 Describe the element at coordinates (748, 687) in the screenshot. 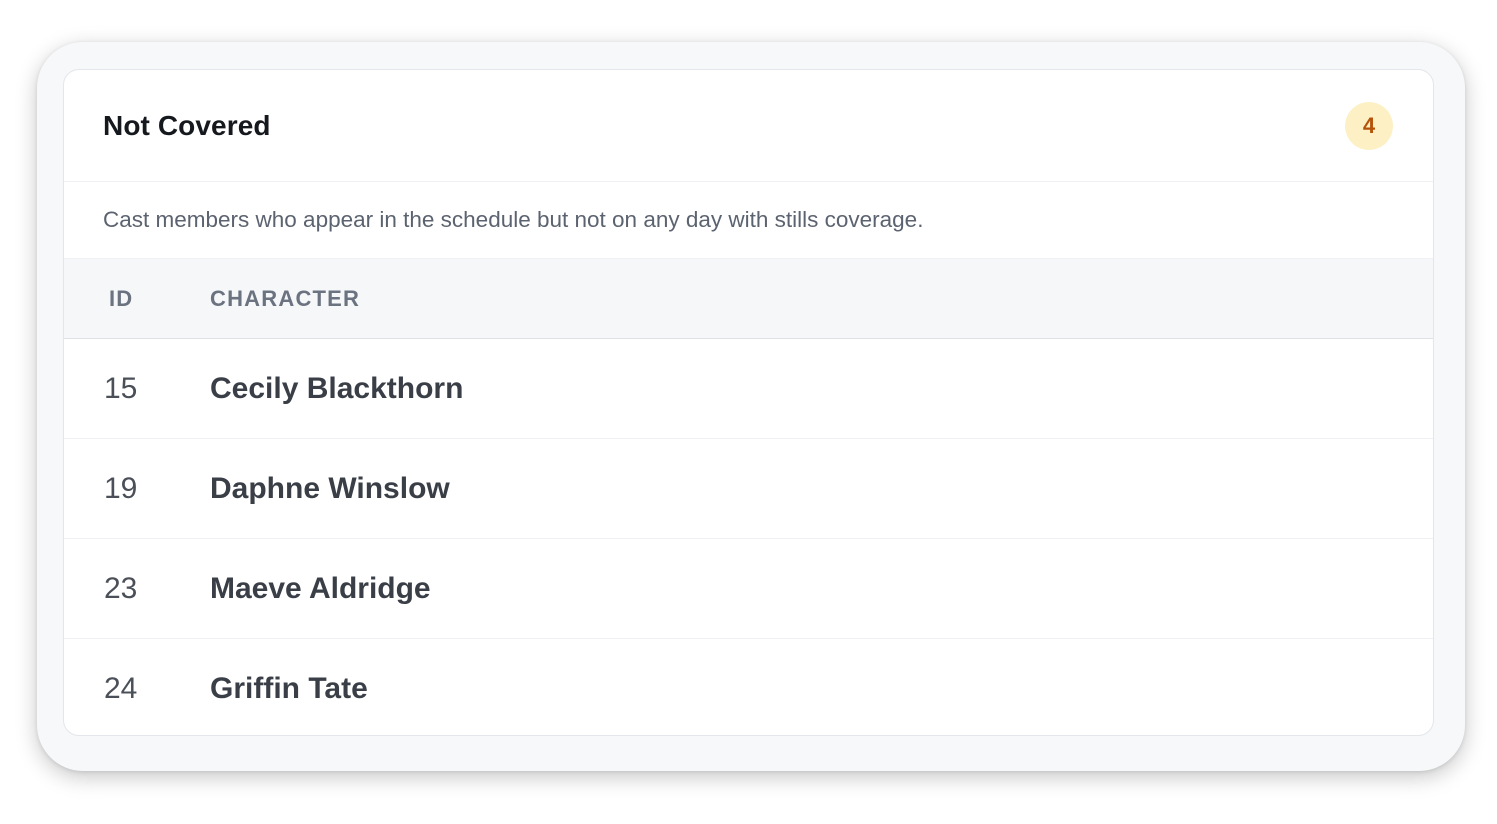

I see `table-row: 24 Griffin Tate` at that location.